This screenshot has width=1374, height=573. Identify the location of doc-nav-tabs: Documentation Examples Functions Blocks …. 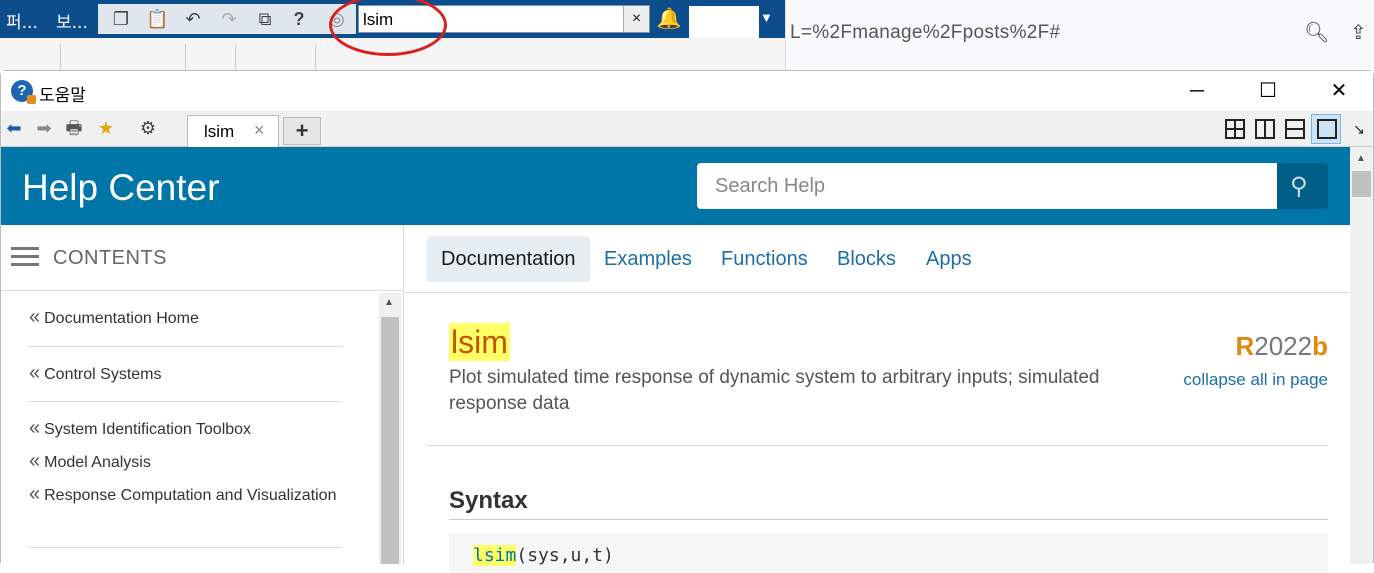
(877, 259).